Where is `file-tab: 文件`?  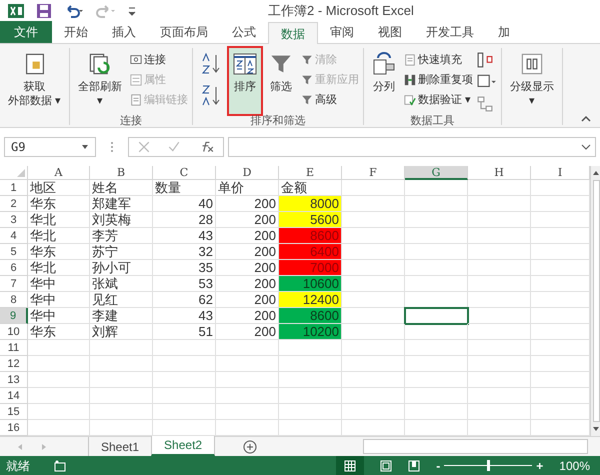 file-tab: 文件 is located at coordinates (26, 32).